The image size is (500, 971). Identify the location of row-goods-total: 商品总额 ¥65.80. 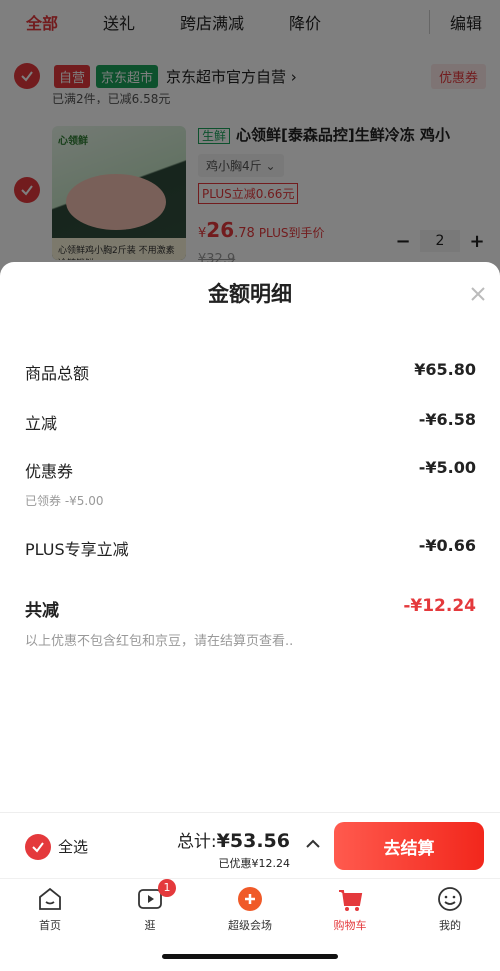
(250, 371).